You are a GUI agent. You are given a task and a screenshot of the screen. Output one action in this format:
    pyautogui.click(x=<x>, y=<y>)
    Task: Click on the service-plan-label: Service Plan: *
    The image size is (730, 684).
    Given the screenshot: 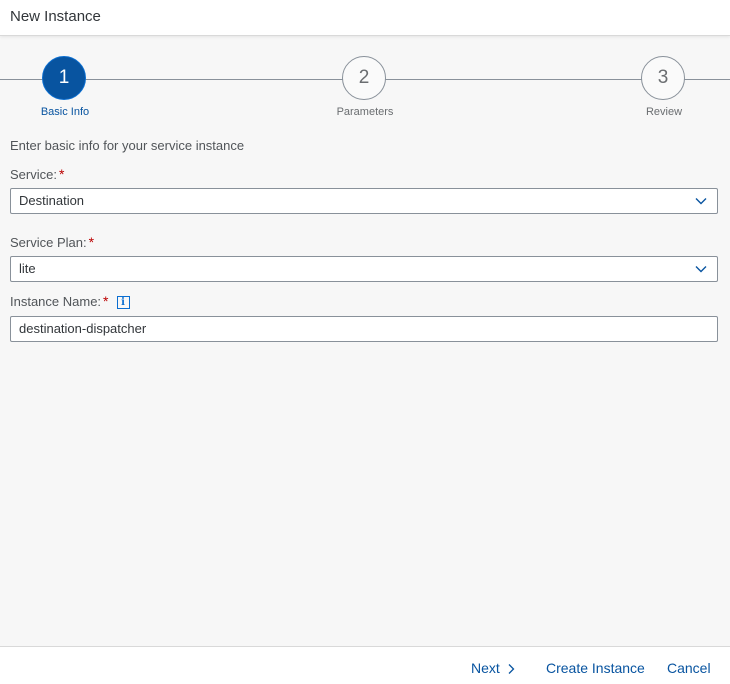 What is the action you would take?
    pyautogui.click(x=52, y=242)
    